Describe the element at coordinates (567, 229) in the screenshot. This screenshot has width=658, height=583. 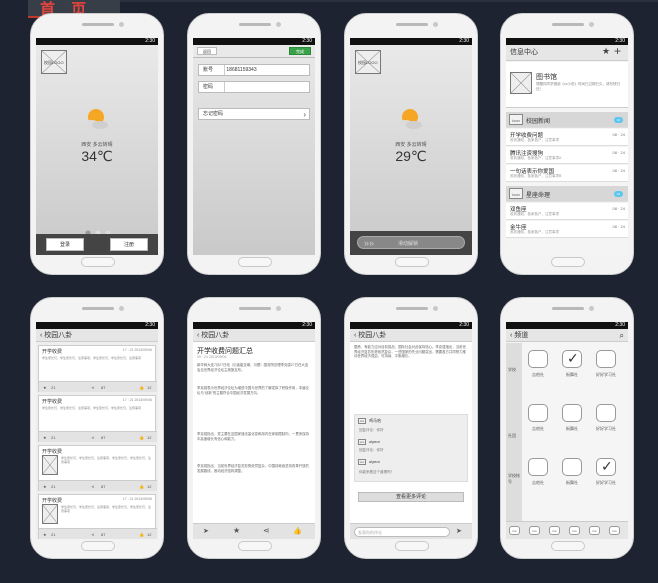
I see `list-item: 金牛座 收到通知，各家各户，注意事项 08 · 24` at that location.